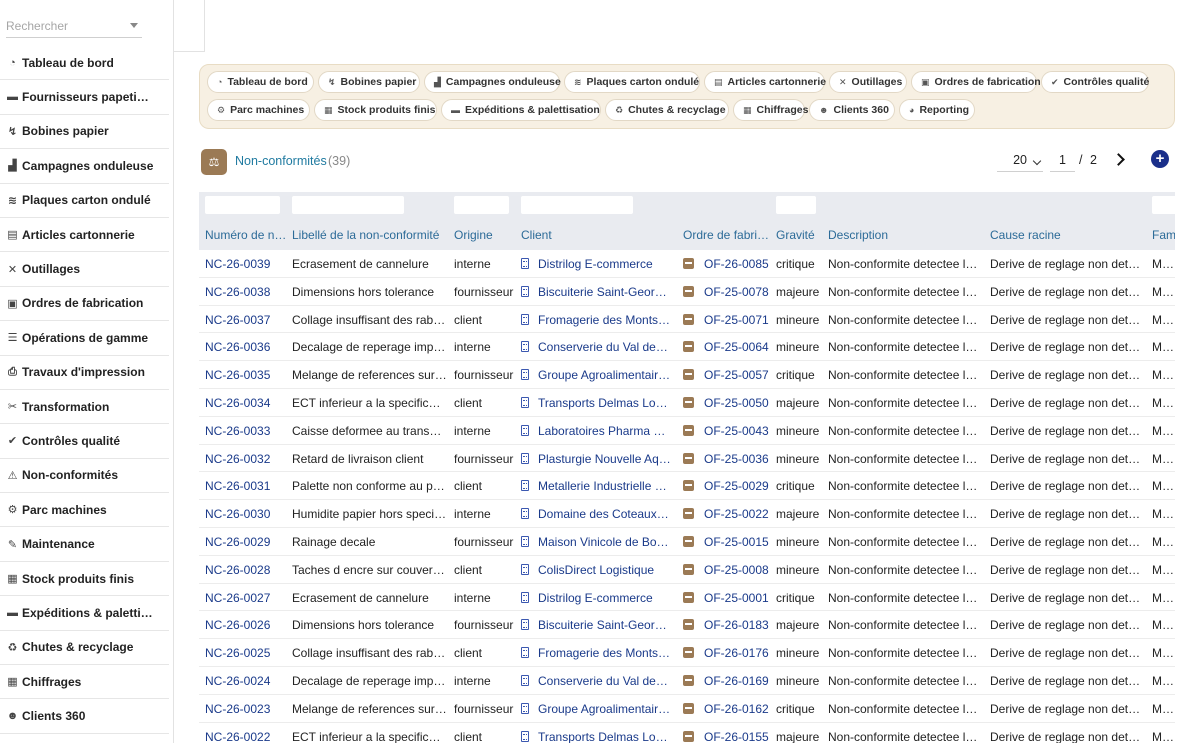 The height and width of the screenshot is (743, 1200). I want to click on module-button: ▤ Articles cartonnerie, so click(765, 82).